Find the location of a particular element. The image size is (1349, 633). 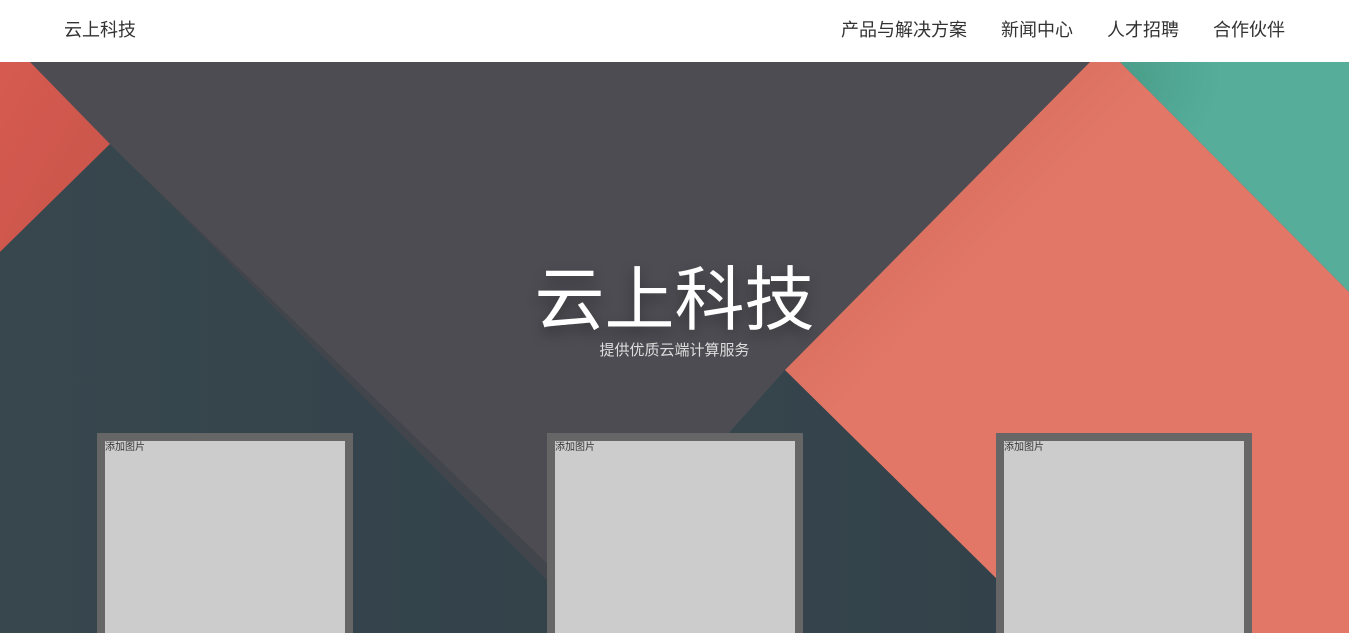

main-nav: 产品与解决方案 新闻中心 人才招聘 合作伙伴 is located at coordinates (1063, 31).